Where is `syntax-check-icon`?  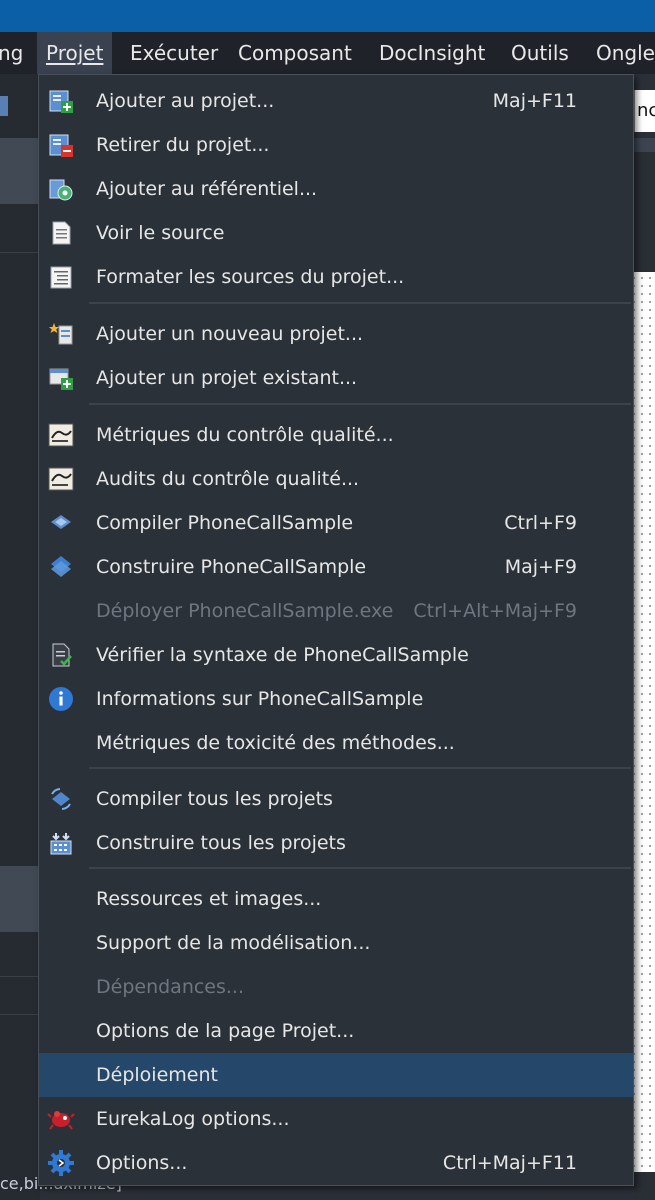
syntax-check-icon is located at coordinates (62, 655).